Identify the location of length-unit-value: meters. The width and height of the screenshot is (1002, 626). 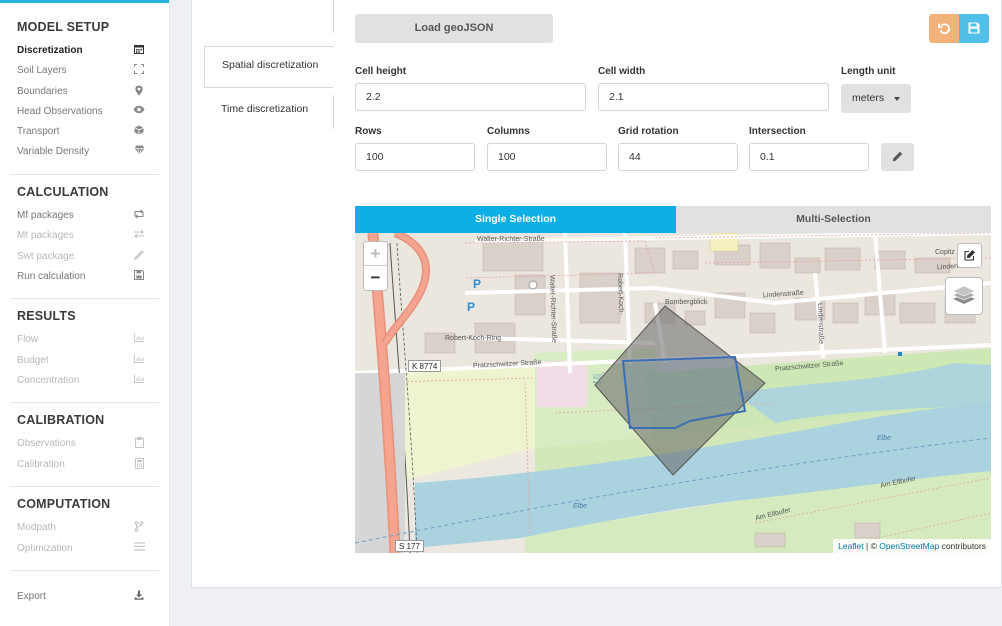
(868, 98).